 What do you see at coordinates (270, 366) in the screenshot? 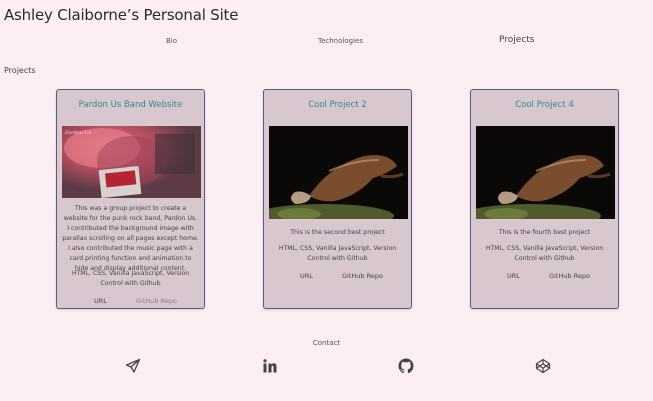
I see `linkedin-icon` at bounding box center [270, 366].